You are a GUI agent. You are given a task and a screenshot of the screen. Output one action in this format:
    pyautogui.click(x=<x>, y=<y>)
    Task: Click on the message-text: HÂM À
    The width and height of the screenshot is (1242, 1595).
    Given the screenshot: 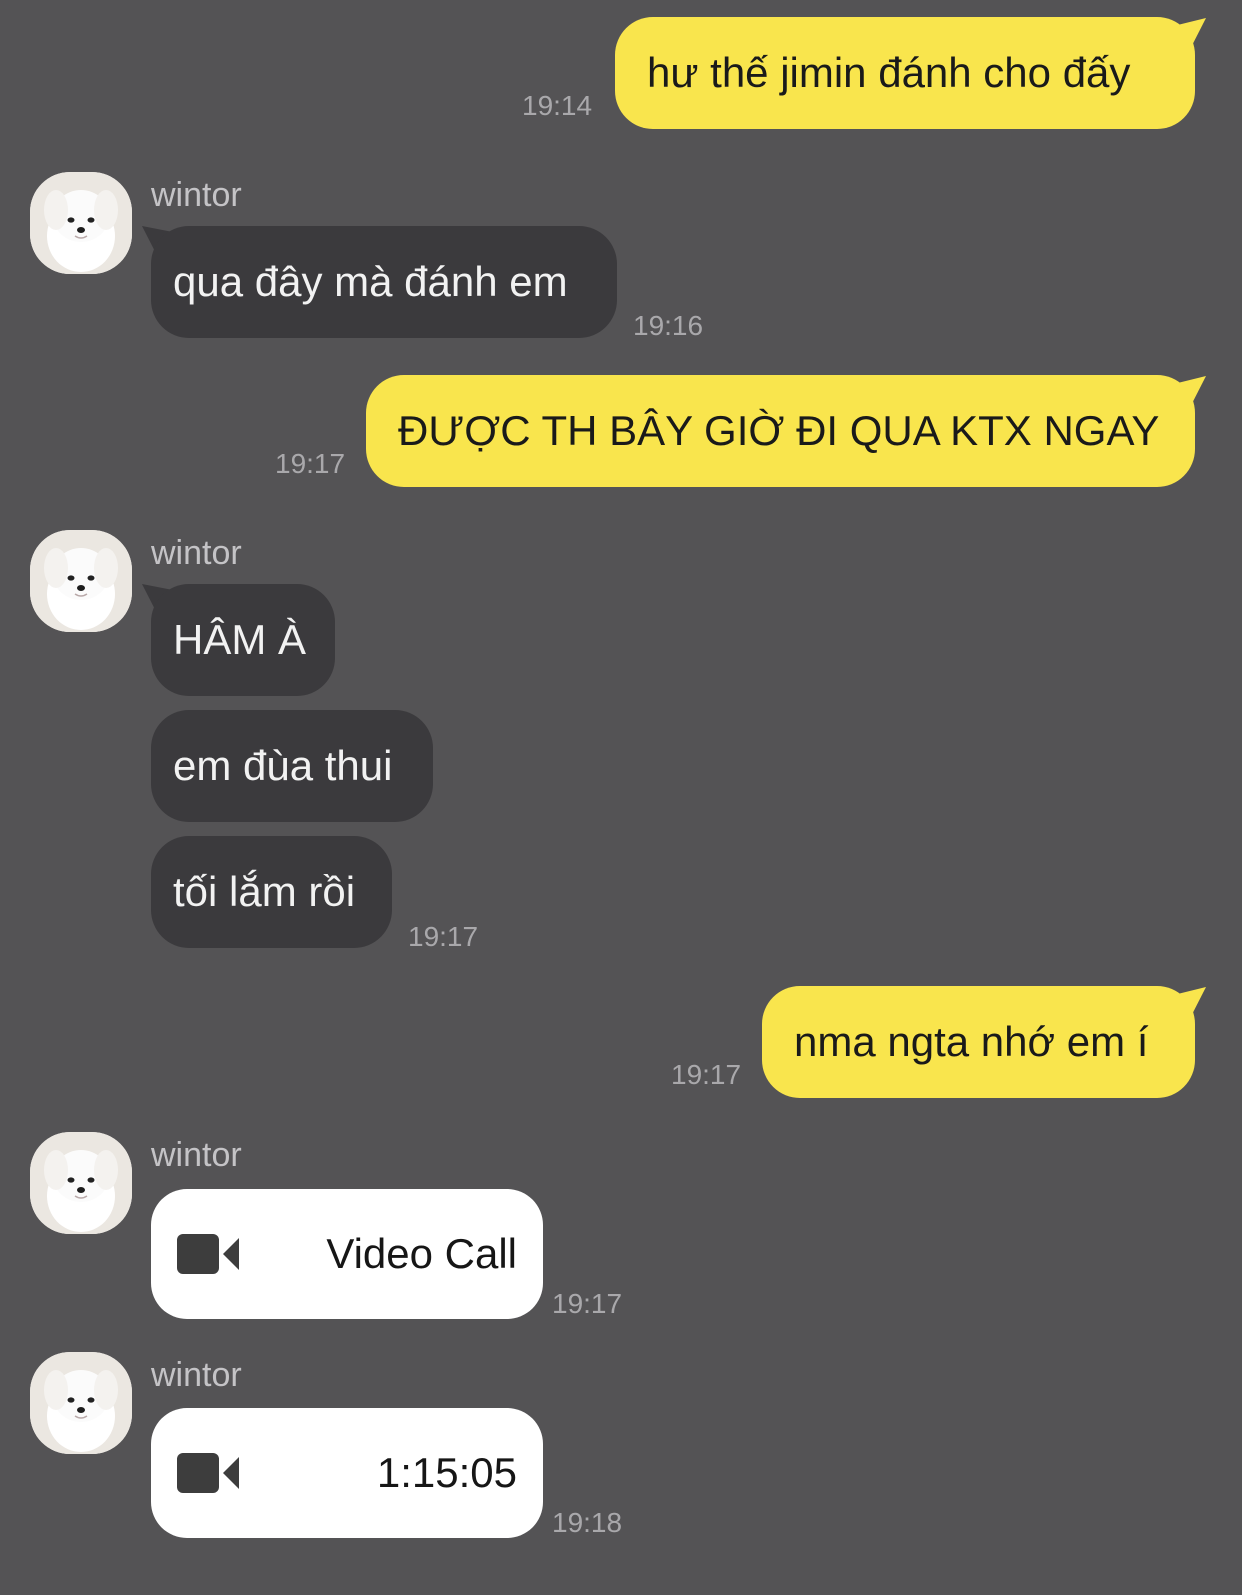 What is the action you would take?
    pyautogui.click(x=240, y=639)
    